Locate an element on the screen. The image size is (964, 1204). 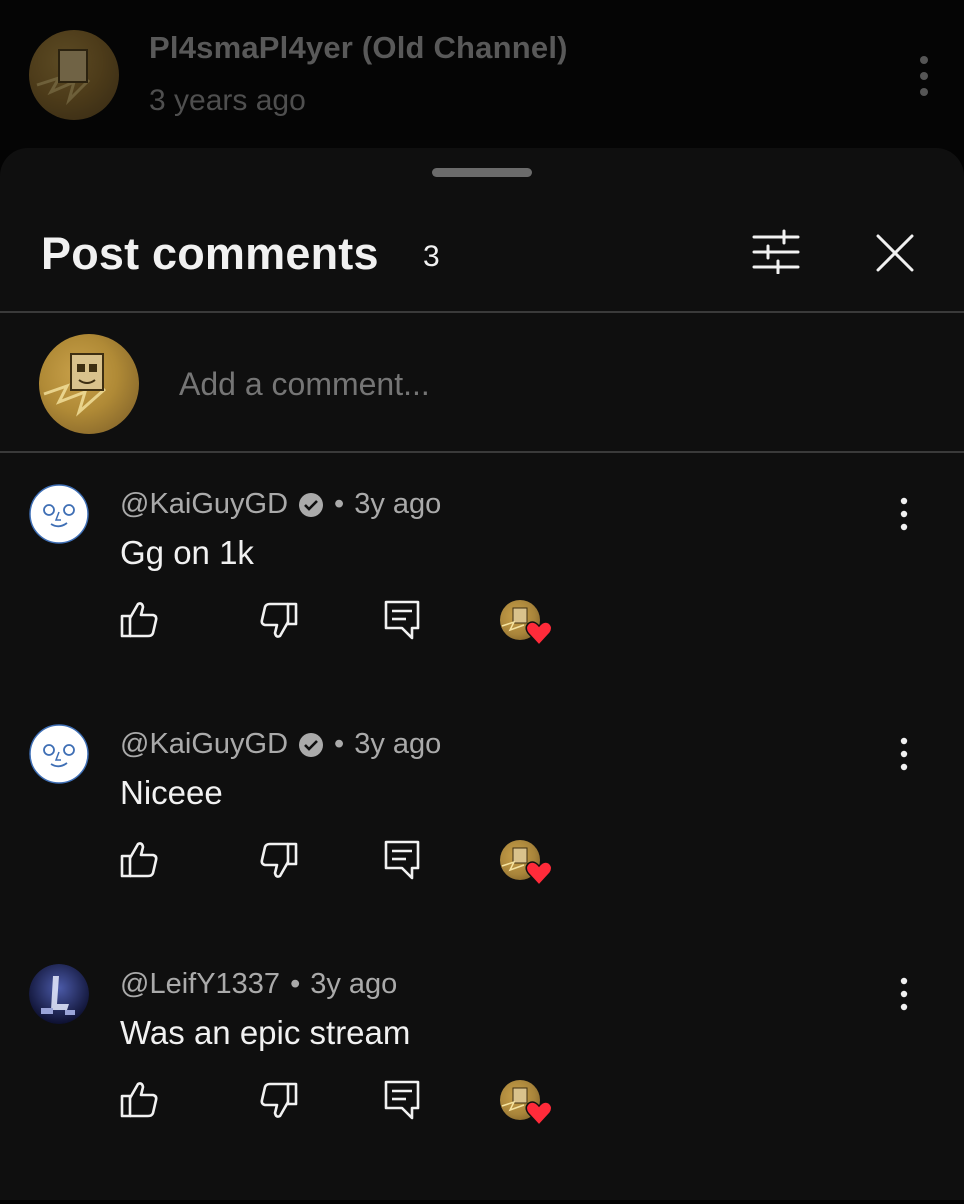
channel-avatar is located at coordinates (74, 75).